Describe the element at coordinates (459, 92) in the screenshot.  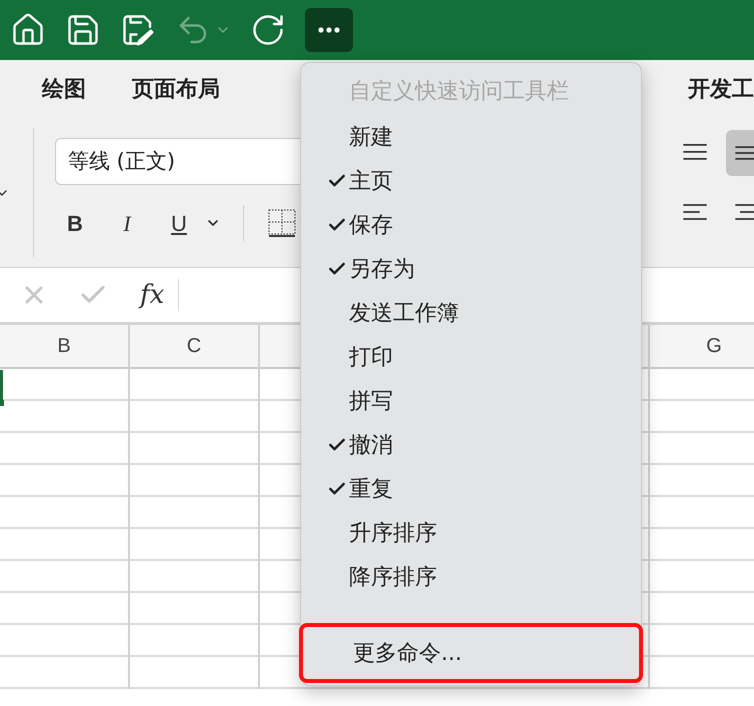
I see `menu-title: 自定义快速访问工具栏` at that location.